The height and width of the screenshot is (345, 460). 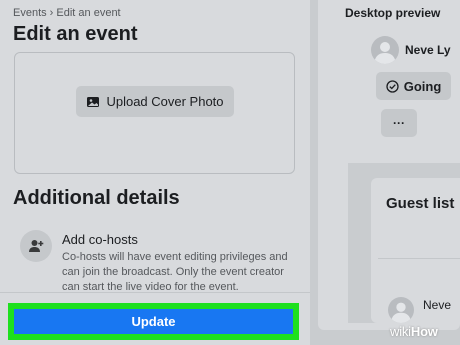 What do you see at coordinates (165, 101) in the screenshot?
I see `upload-cover-photo-label: Upload Cover Photo` at bounding box center [165, 101].